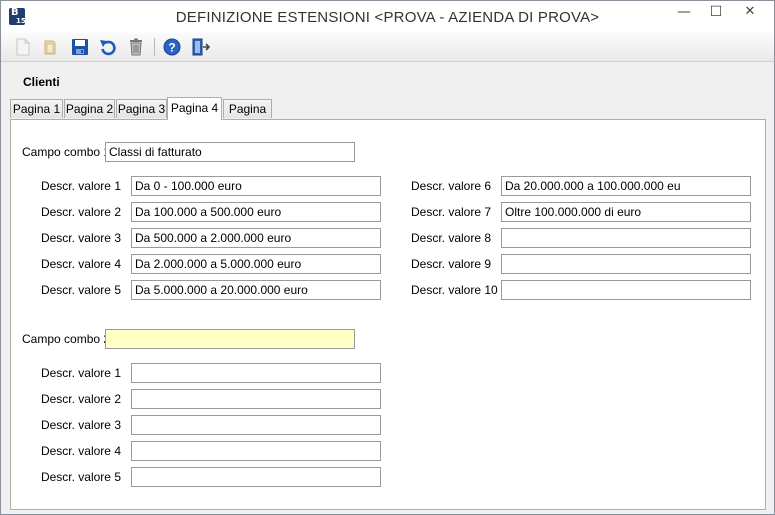  I want to click on combo1-value2-field: Da 100.000 a 500.000 euro, so click(256, 212).